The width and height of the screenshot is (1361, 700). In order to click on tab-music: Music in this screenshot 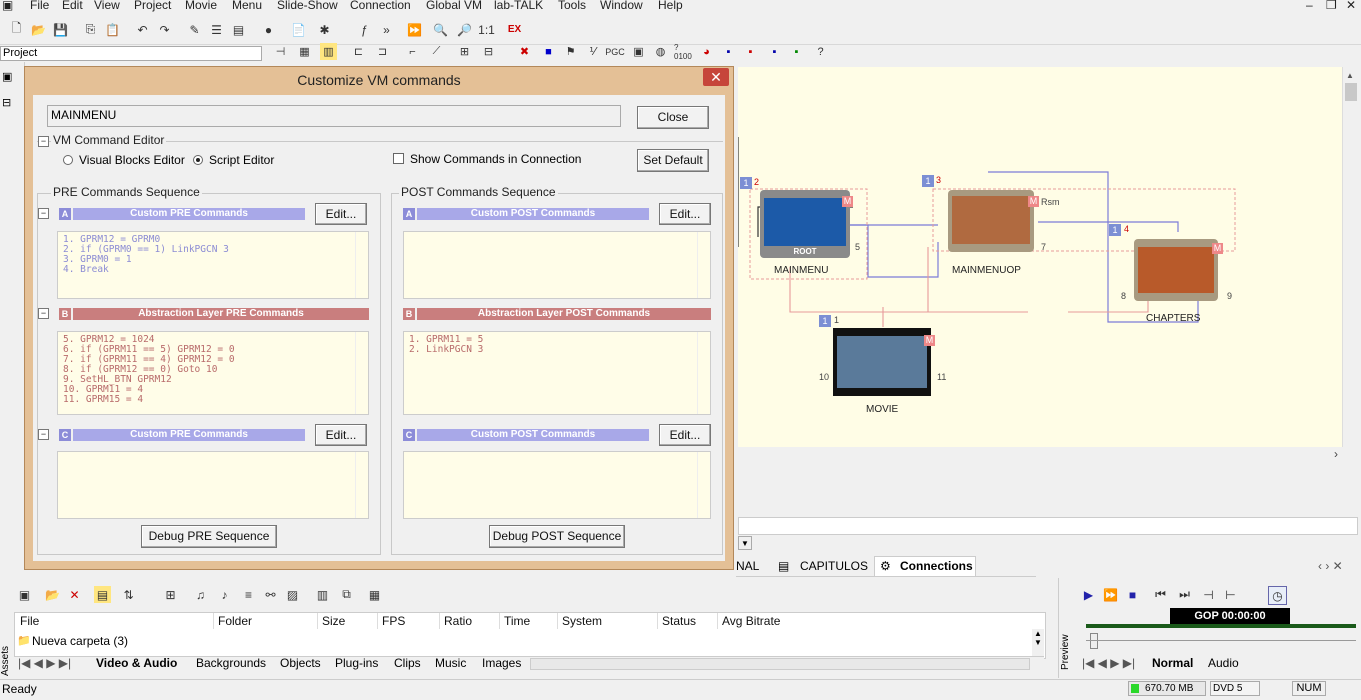, I will do `click(450, 663)`.